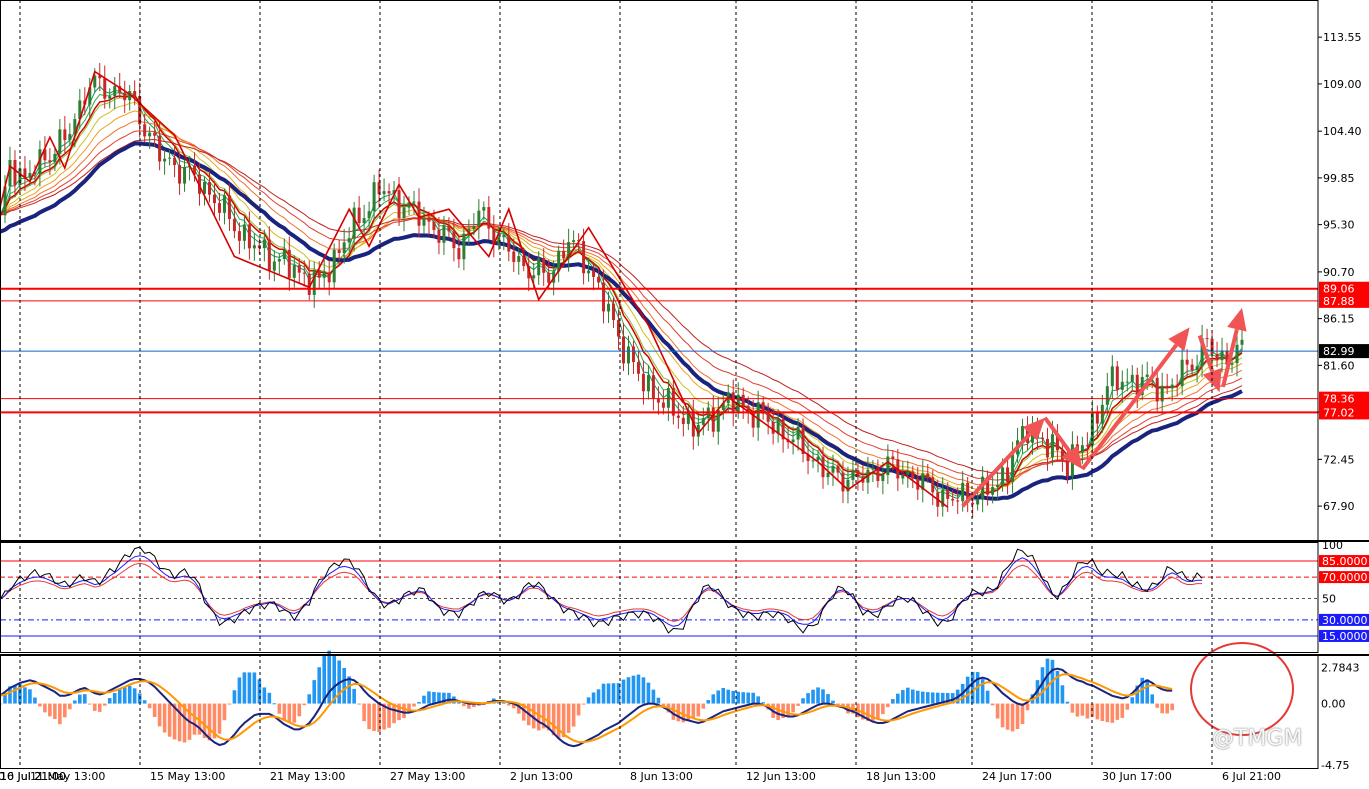 The width and height of the screenshot is (1369, 789). I want to click on osc-y-tick-label: 85.0000, so click(1345, 561).